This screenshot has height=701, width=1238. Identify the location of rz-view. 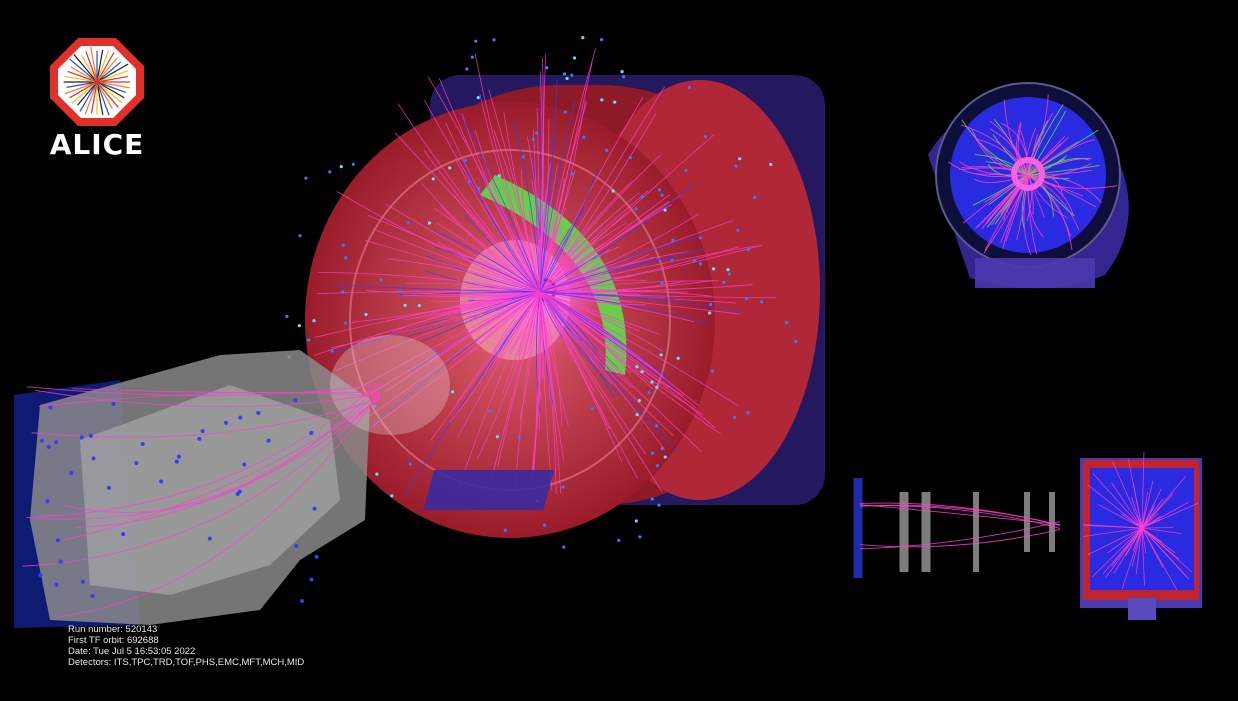
(1028, 536).